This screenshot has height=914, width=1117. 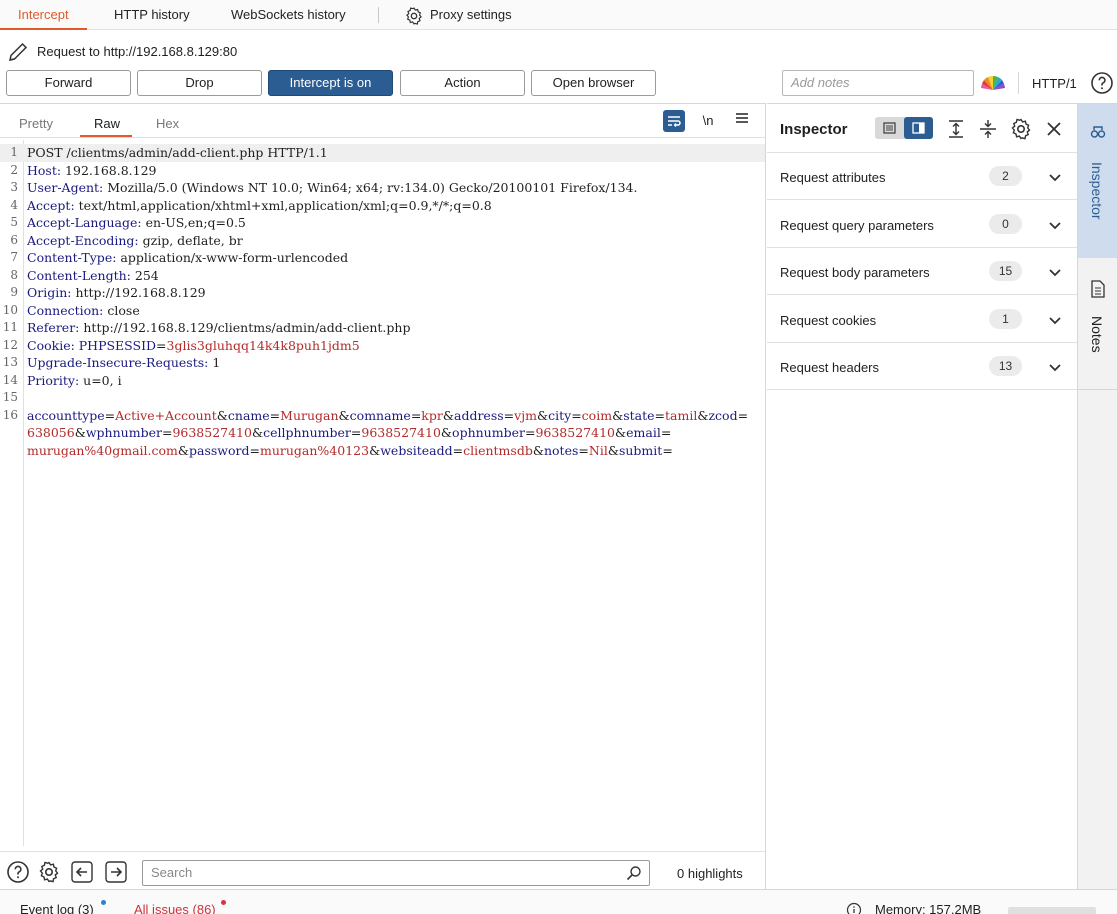 I want to click on event-log-link: Event log (3), so click(x=57, y=908).